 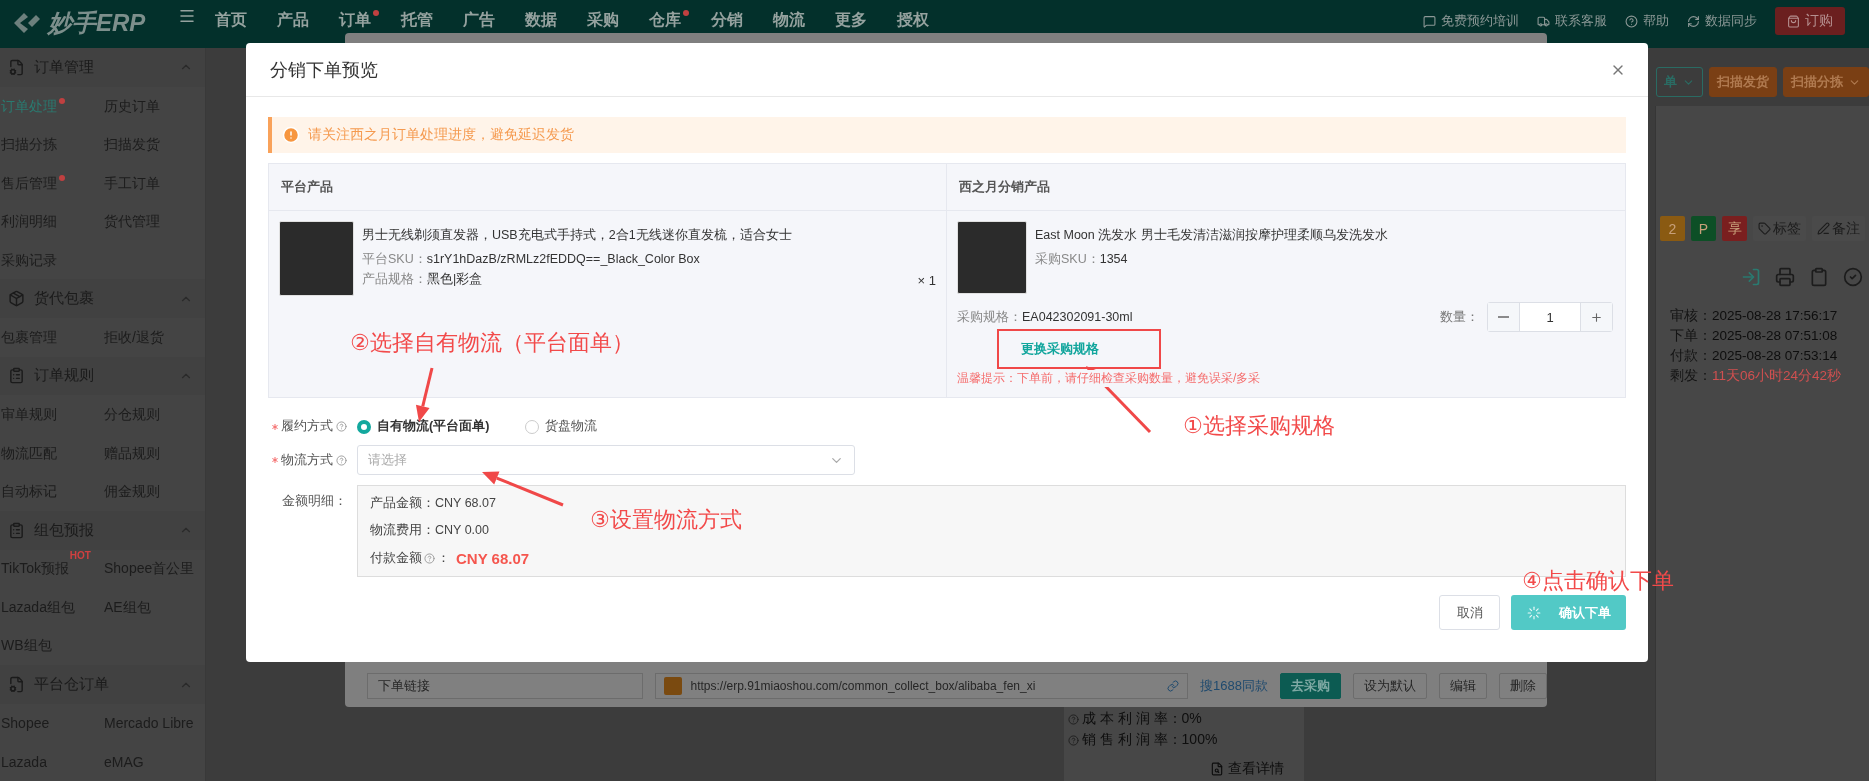 What do you see at coordinates (1463, 686) in the screenshot?
I see `row-action-button: 编辑` at bounding box center [1463, 686].